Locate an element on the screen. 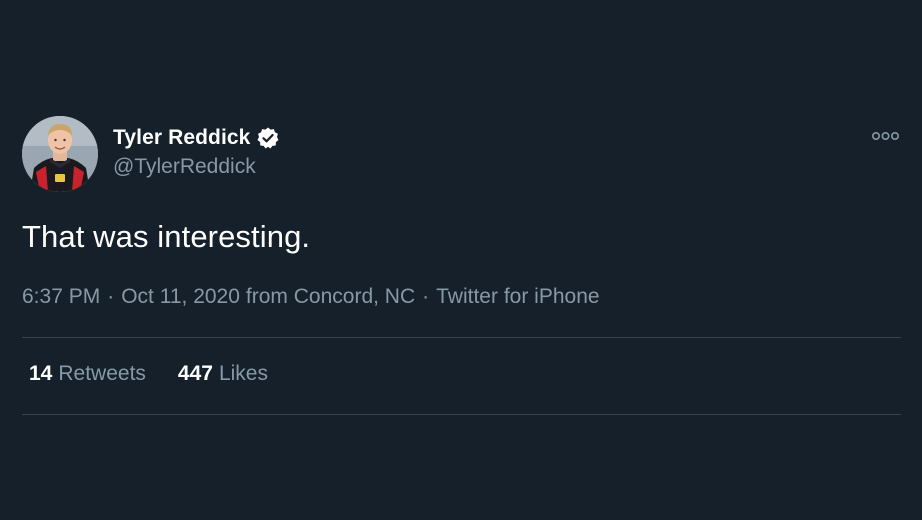  tweet-text: That was interesting. is located at coordinates (166, 236).